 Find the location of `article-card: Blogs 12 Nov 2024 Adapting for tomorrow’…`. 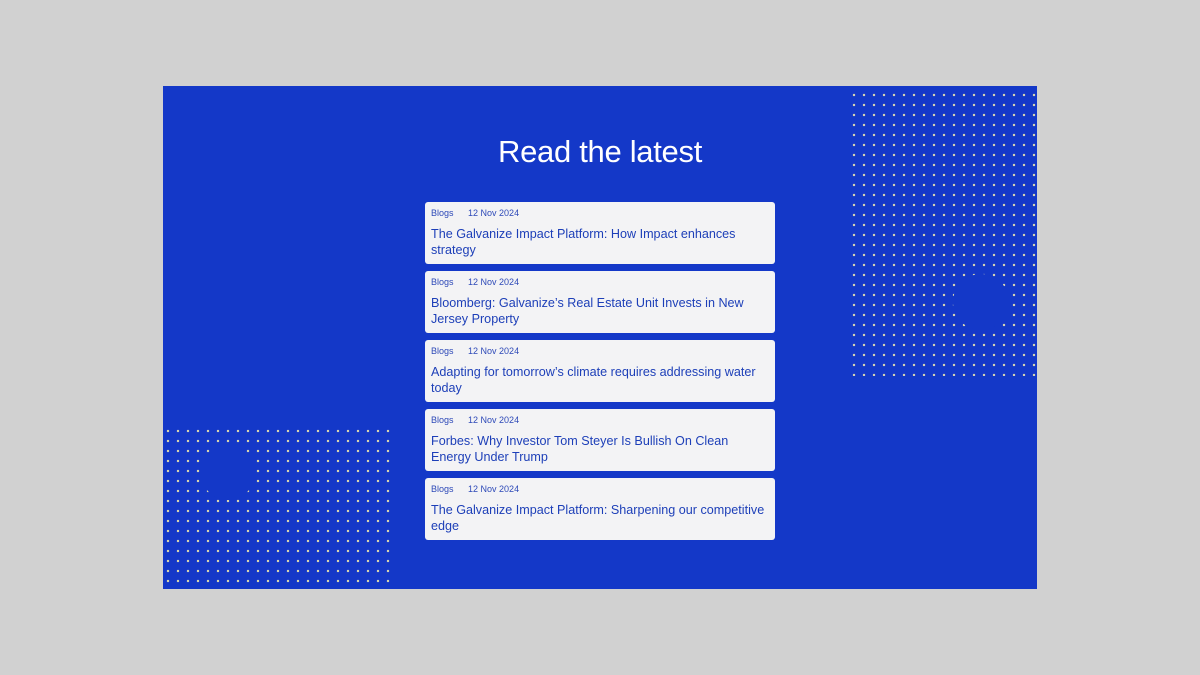

article-card: Blogs 12 Nov 2024 Adapting for tomorrow’… is located at coordinates (600, 371).